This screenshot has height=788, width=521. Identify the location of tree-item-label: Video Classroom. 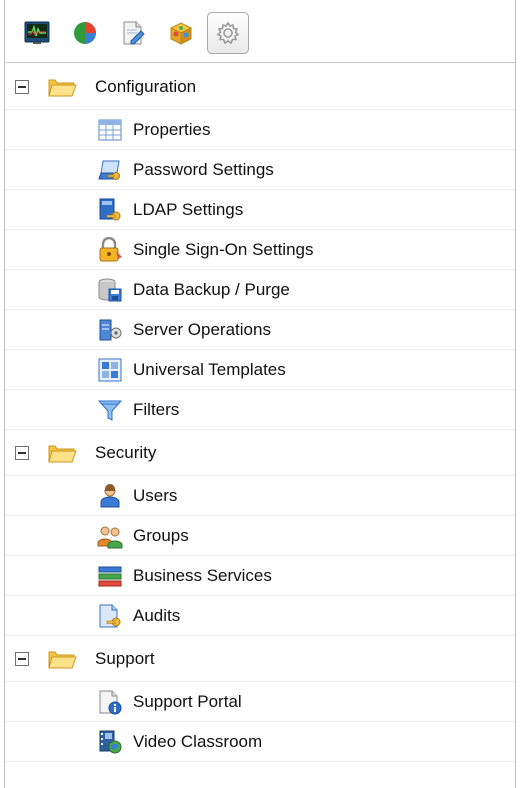
(198, 741).